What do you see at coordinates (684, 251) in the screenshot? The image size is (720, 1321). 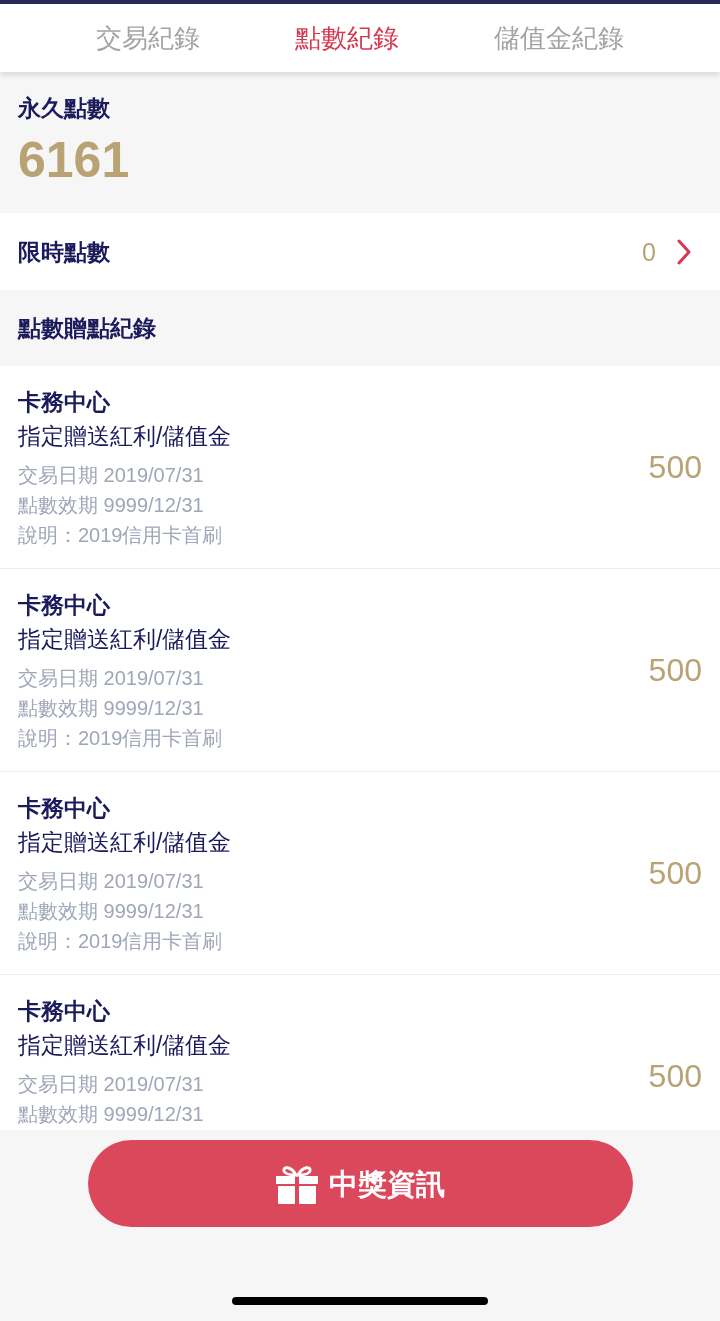 I see `chevron-right-icon` at bounding box center [684, 251].